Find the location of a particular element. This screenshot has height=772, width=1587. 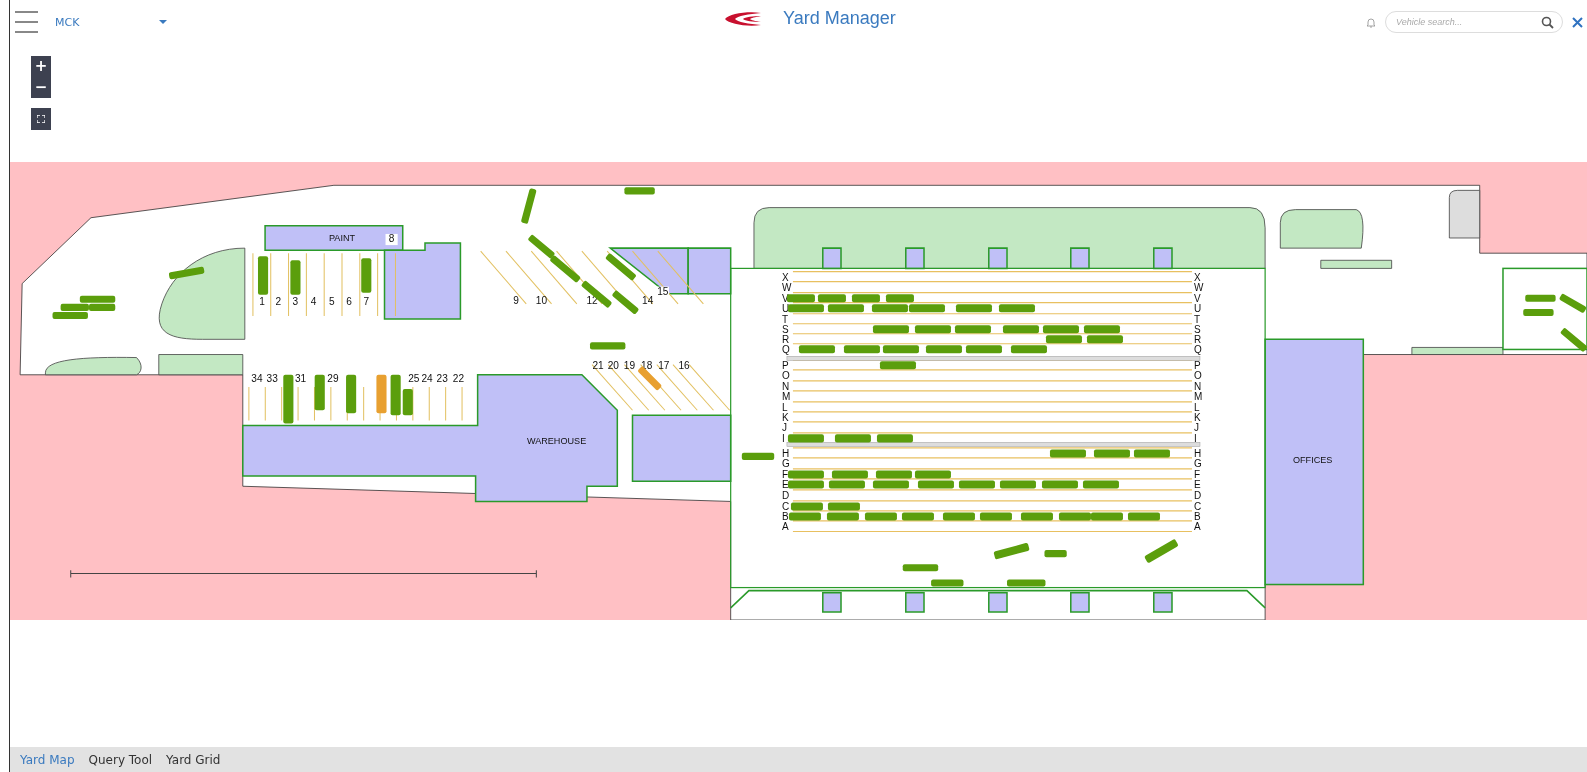

caret-icon is located at coordinates (163, 22).